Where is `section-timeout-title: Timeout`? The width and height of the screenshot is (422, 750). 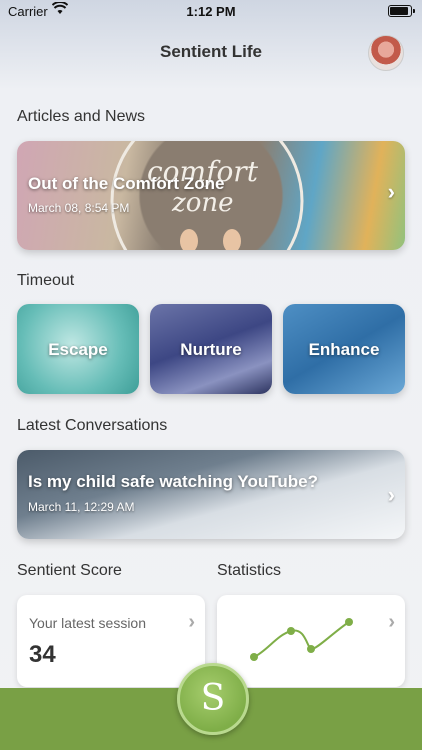
section-timeout-title: Timeout is located at coordinates (46, 280).